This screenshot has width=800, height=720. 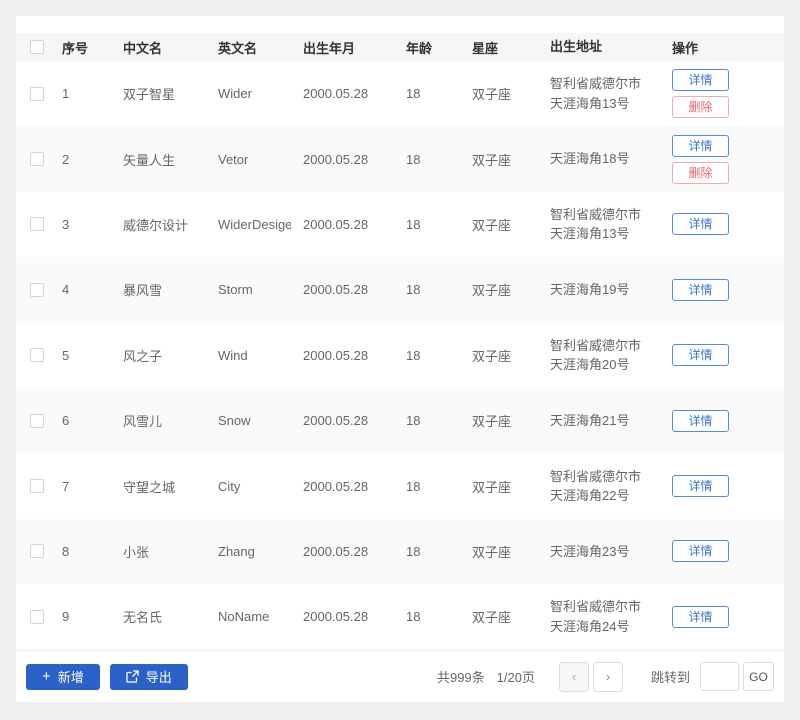 I want to click on next-page-button: ›, so click(x=607, y=676).